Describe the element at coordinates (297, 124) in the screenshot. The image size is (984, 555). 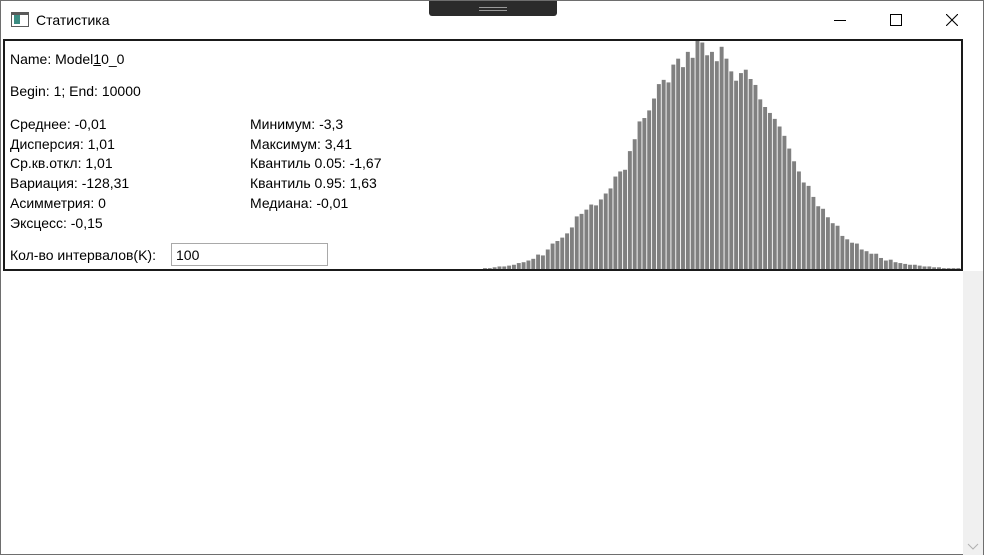
I see `stat-minimum: Минимум: -3,3` at that location.